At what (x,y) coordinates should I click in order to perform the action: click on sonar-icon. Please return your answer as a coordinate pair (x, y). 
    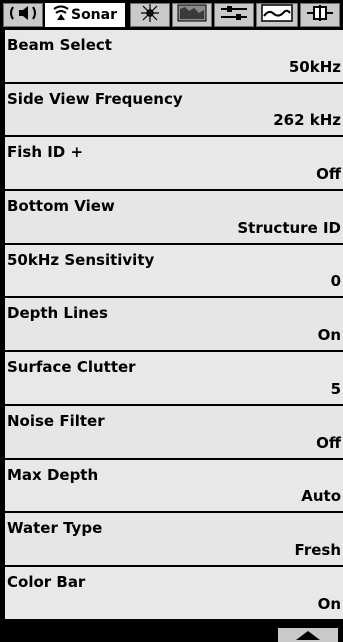
    Looking at the image, I should click on (61, 15).